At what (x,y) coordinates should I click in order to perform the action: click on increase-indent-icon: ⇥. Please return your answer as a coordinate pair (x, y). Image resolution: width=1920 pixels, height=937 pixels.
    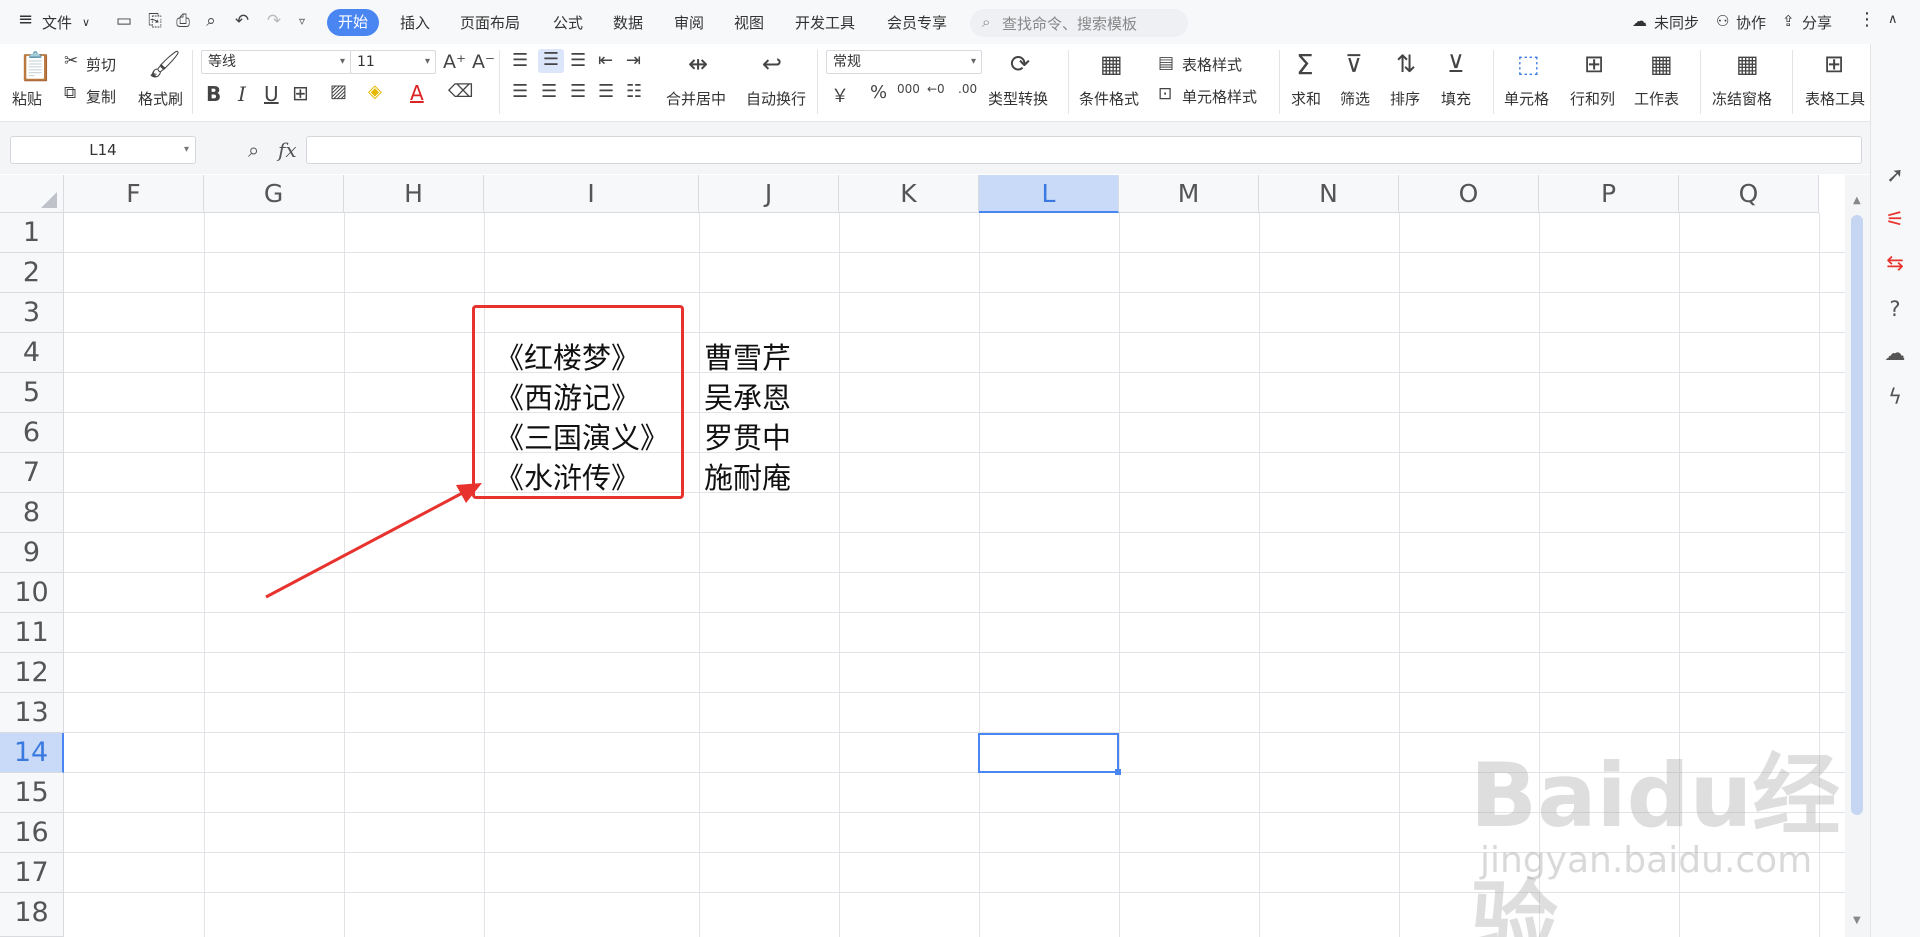
    Looking at the image, I should click on (633, 60).